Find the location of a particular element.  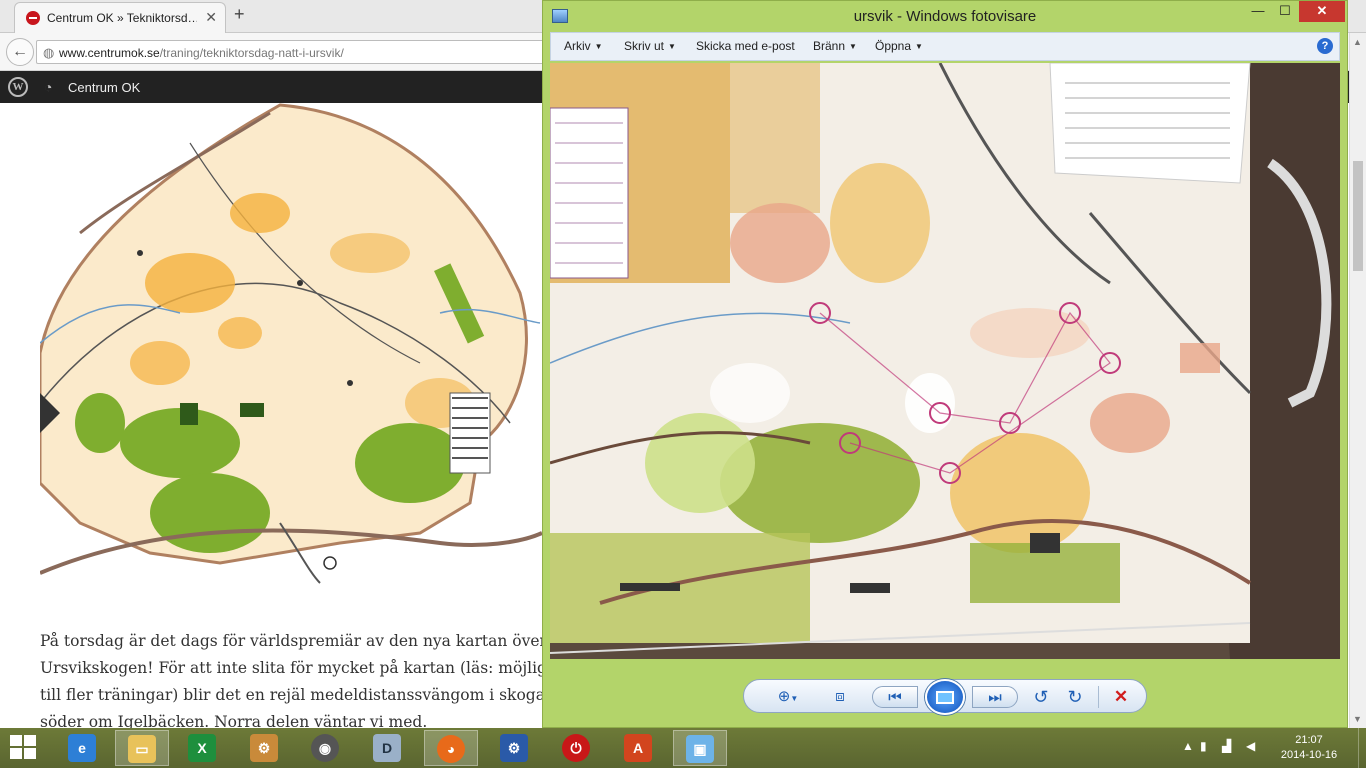

url-domain: www.centrumok.se is located at coordinates (109, 53).